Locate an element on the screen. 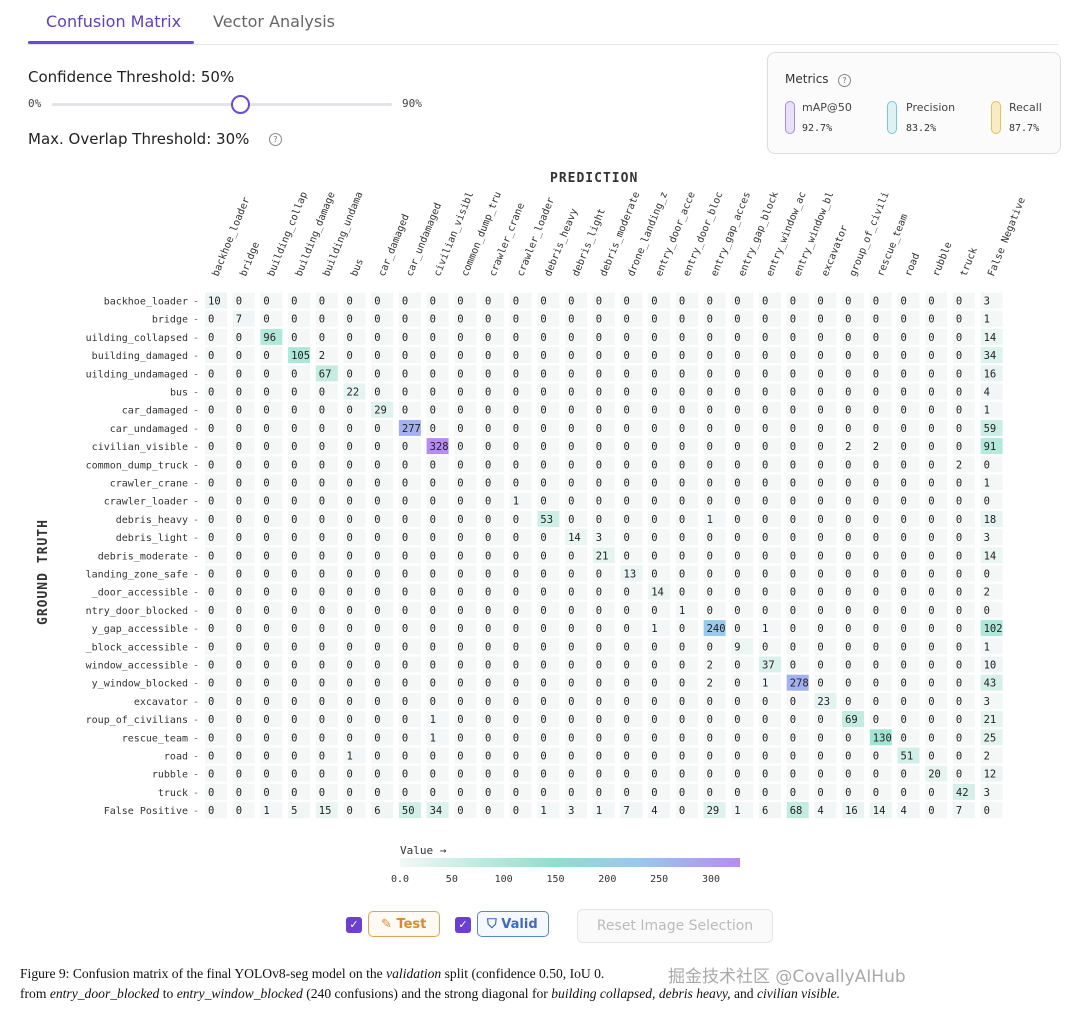 The width and height of the screenshot is (1080, 1014). caption-em-validation: validation is located at coordinates (414, 973).